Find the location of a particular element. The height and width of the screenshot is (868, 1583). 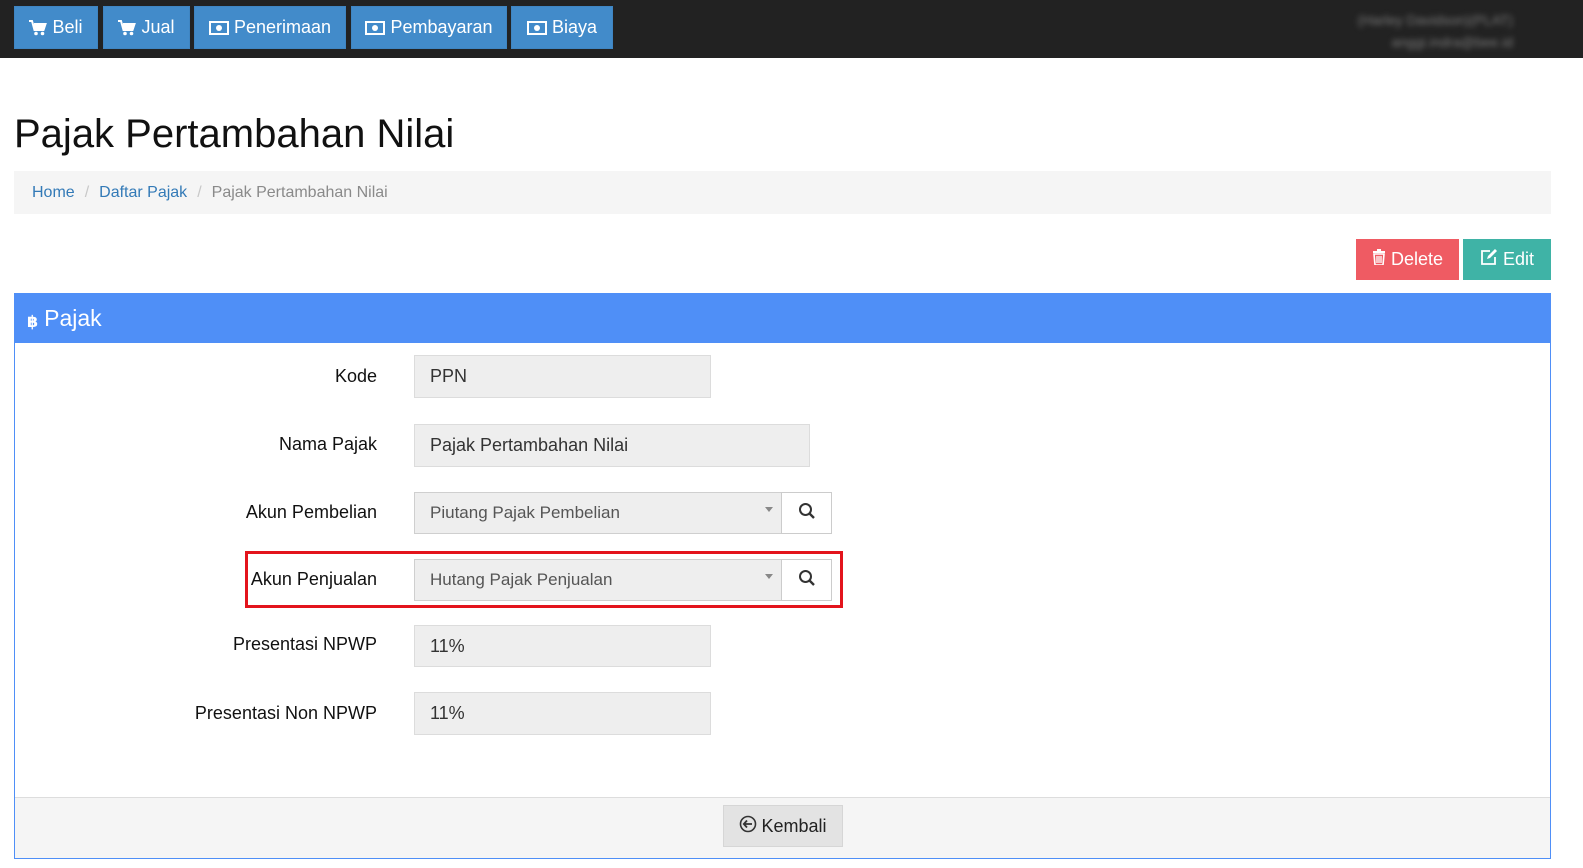

delete-button: Delete is located at coordinates (1407, 259).